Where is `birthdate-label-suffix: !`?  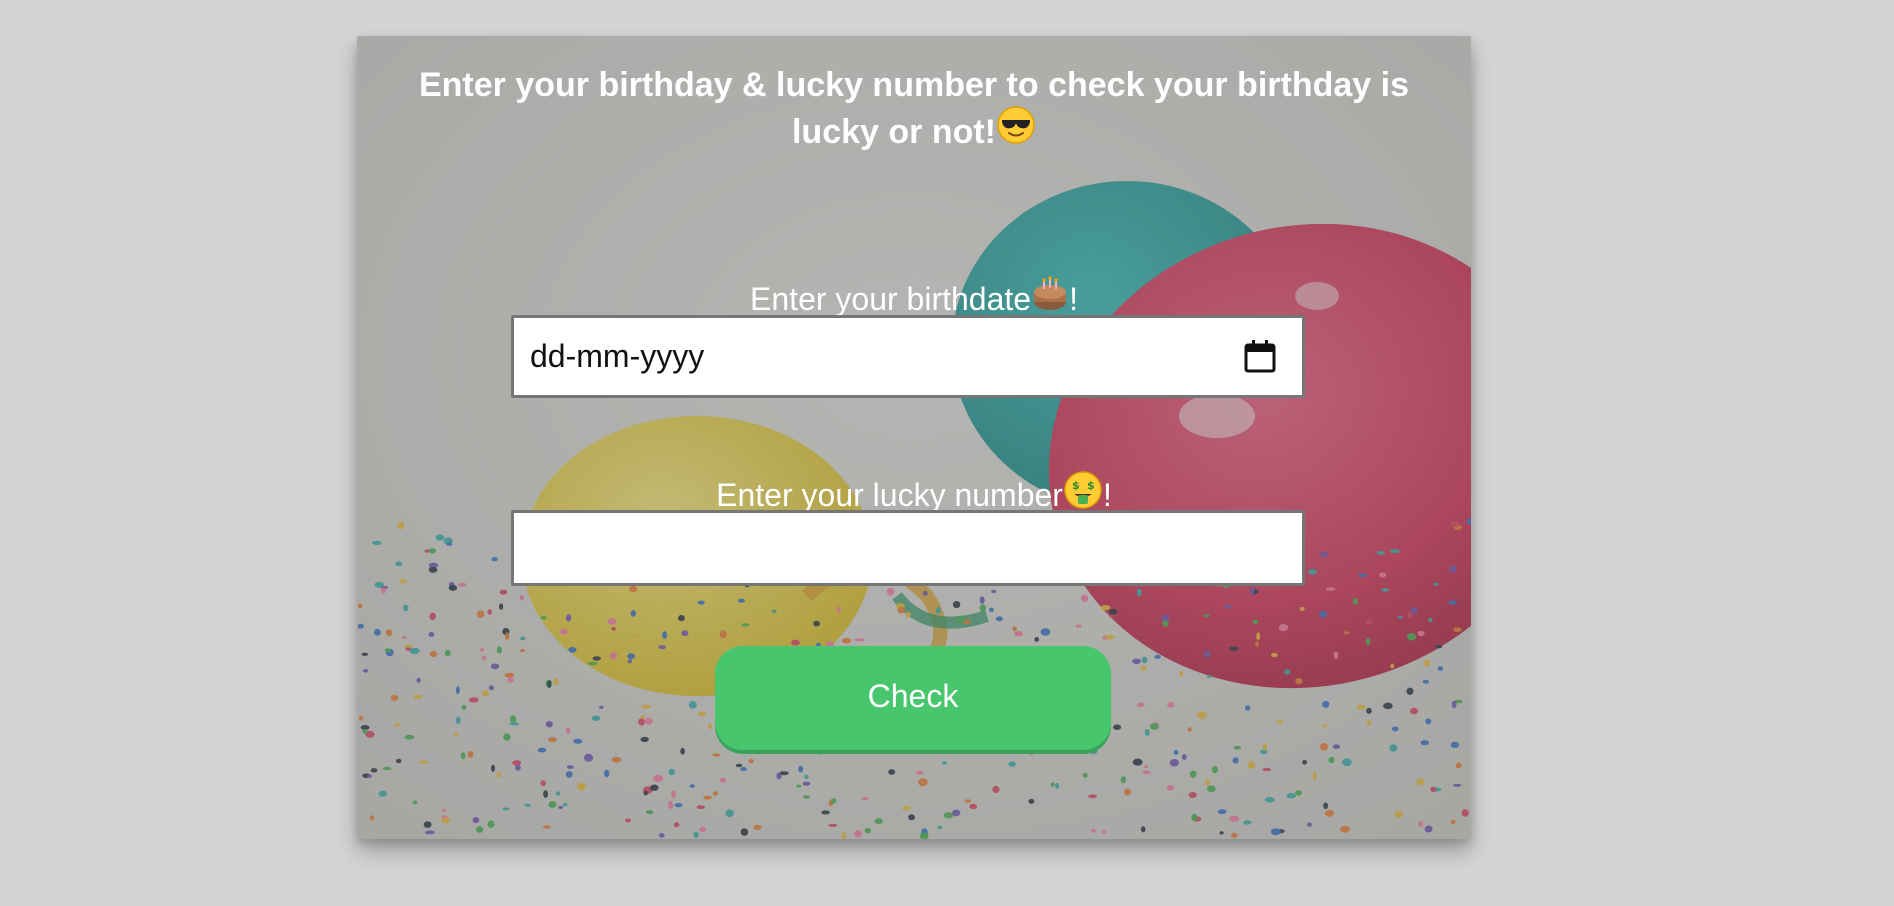 birthdate-label-suffix: ! is located at coordinates (1073, 298).